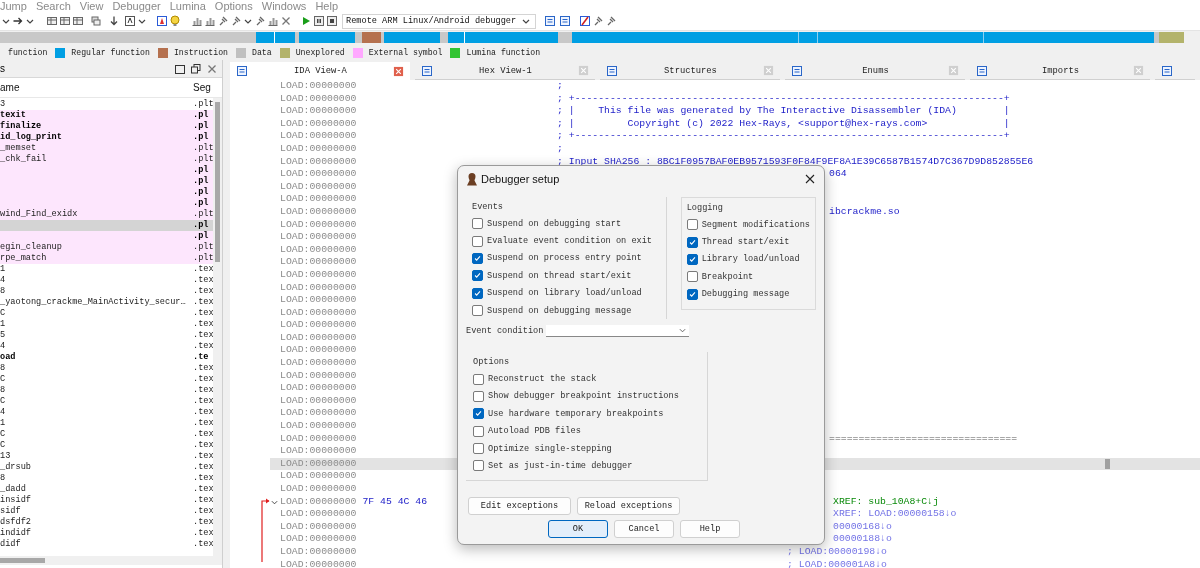  I want to click on function-row: finalize .pl, so click(106, 126).